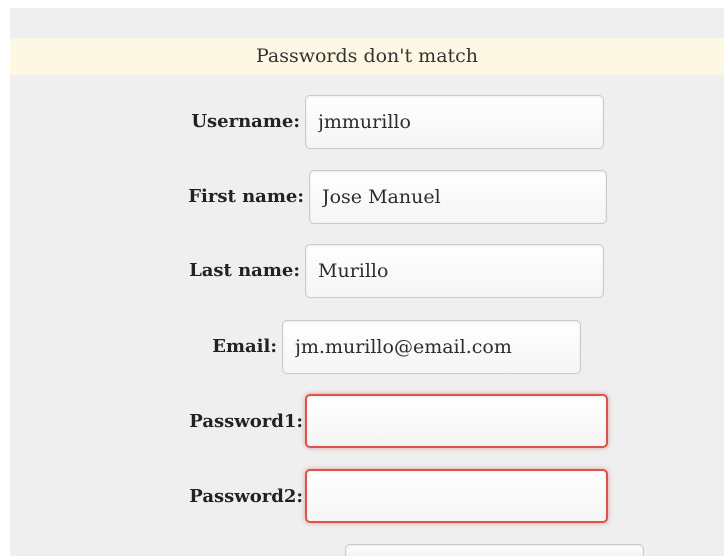  Describe the element at coordinates (367, 56) in the screenshot. I see `password-mismatch-alert: Passwords don't match` at that location.